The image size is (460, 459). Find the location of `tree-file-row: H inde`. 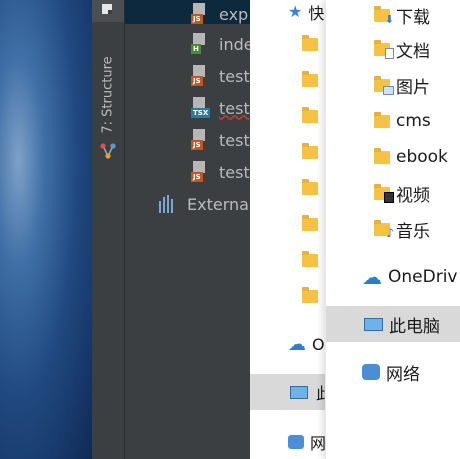

tree-file-row: H inde is located at coordinates (220, 44).